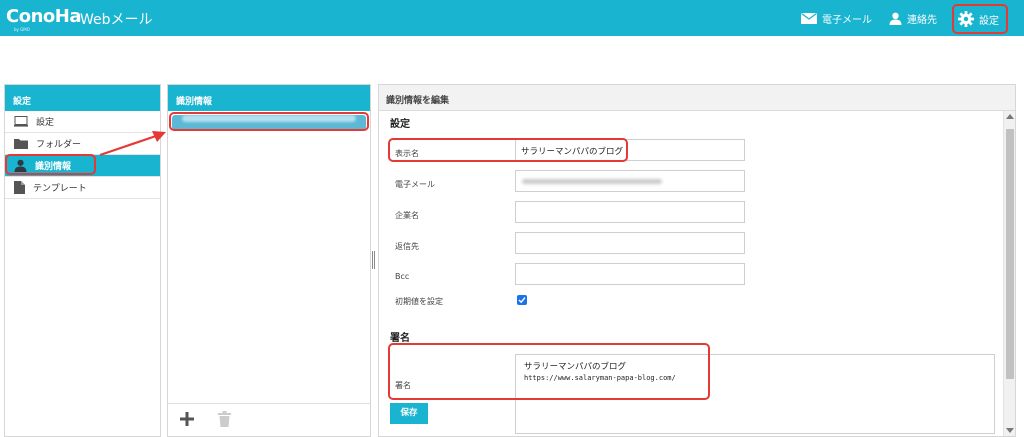 The height and width of the screenshot is (437, 1024). I want to click on display-name-input: サラリーマンパパのブログ, so click(630, 150).